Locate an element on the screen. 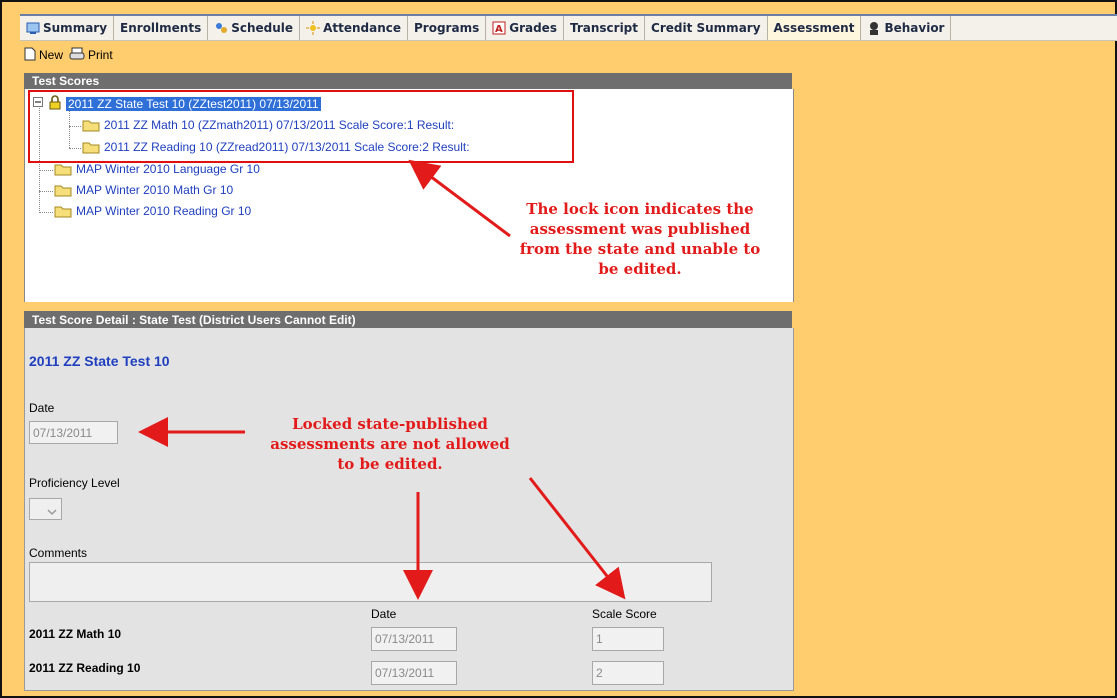  tab-transcript: Transcript is located at coordinates (605, 28).